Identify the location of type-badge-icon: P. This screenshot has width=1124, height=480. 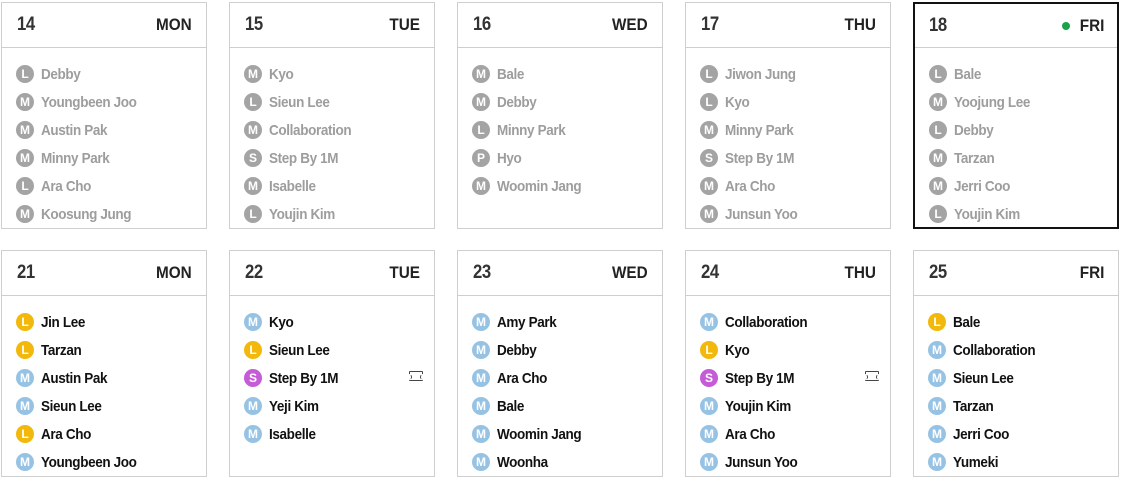
(481, 158).